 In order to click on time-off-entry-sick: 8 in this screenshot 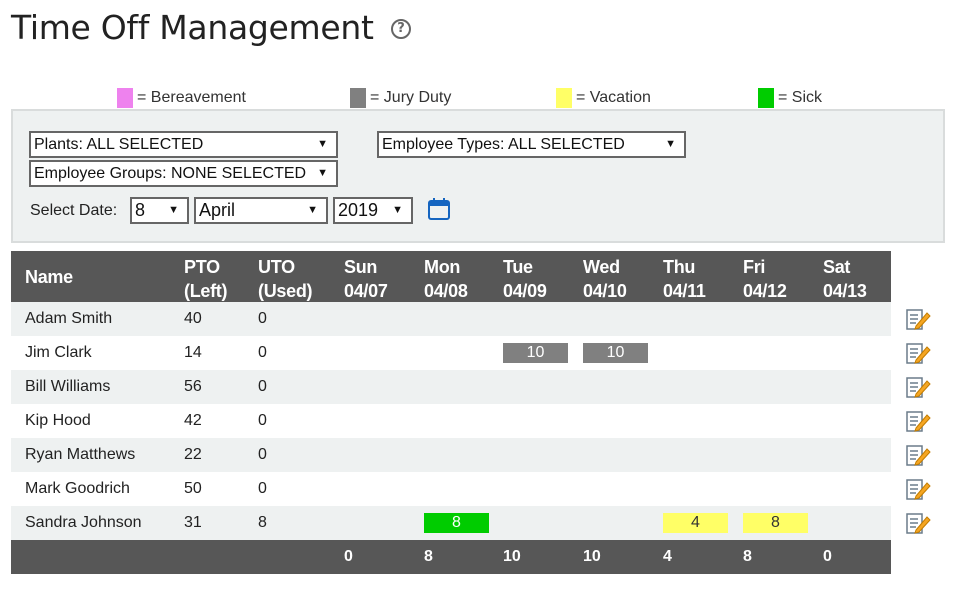, I will do `click(456, 523)`.